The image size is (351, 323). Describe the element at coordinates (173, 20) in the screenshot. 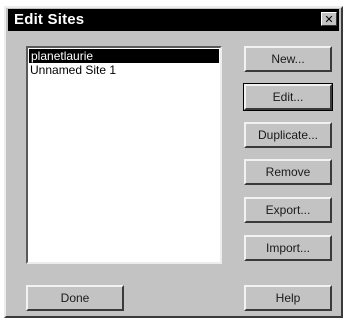

I see `title-bar: Edit Sites ✕` at that location.